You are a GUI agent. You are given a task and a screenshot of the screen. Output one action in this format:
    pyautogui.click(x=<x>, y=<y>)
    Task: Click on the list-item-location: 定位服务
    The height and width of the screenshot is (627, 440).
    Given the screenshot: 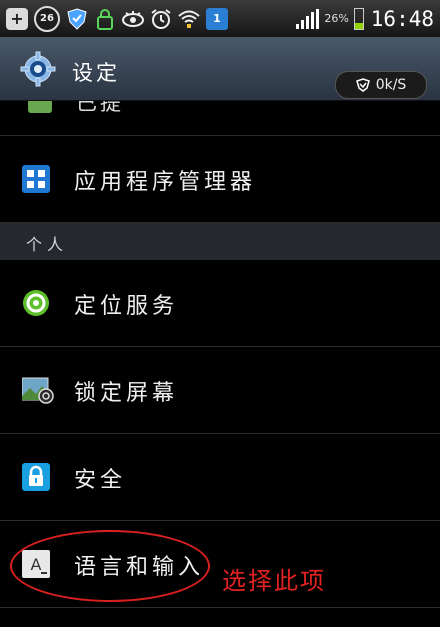 What is the action you would take?
    pyautogui.click(x=220, y=303)
    